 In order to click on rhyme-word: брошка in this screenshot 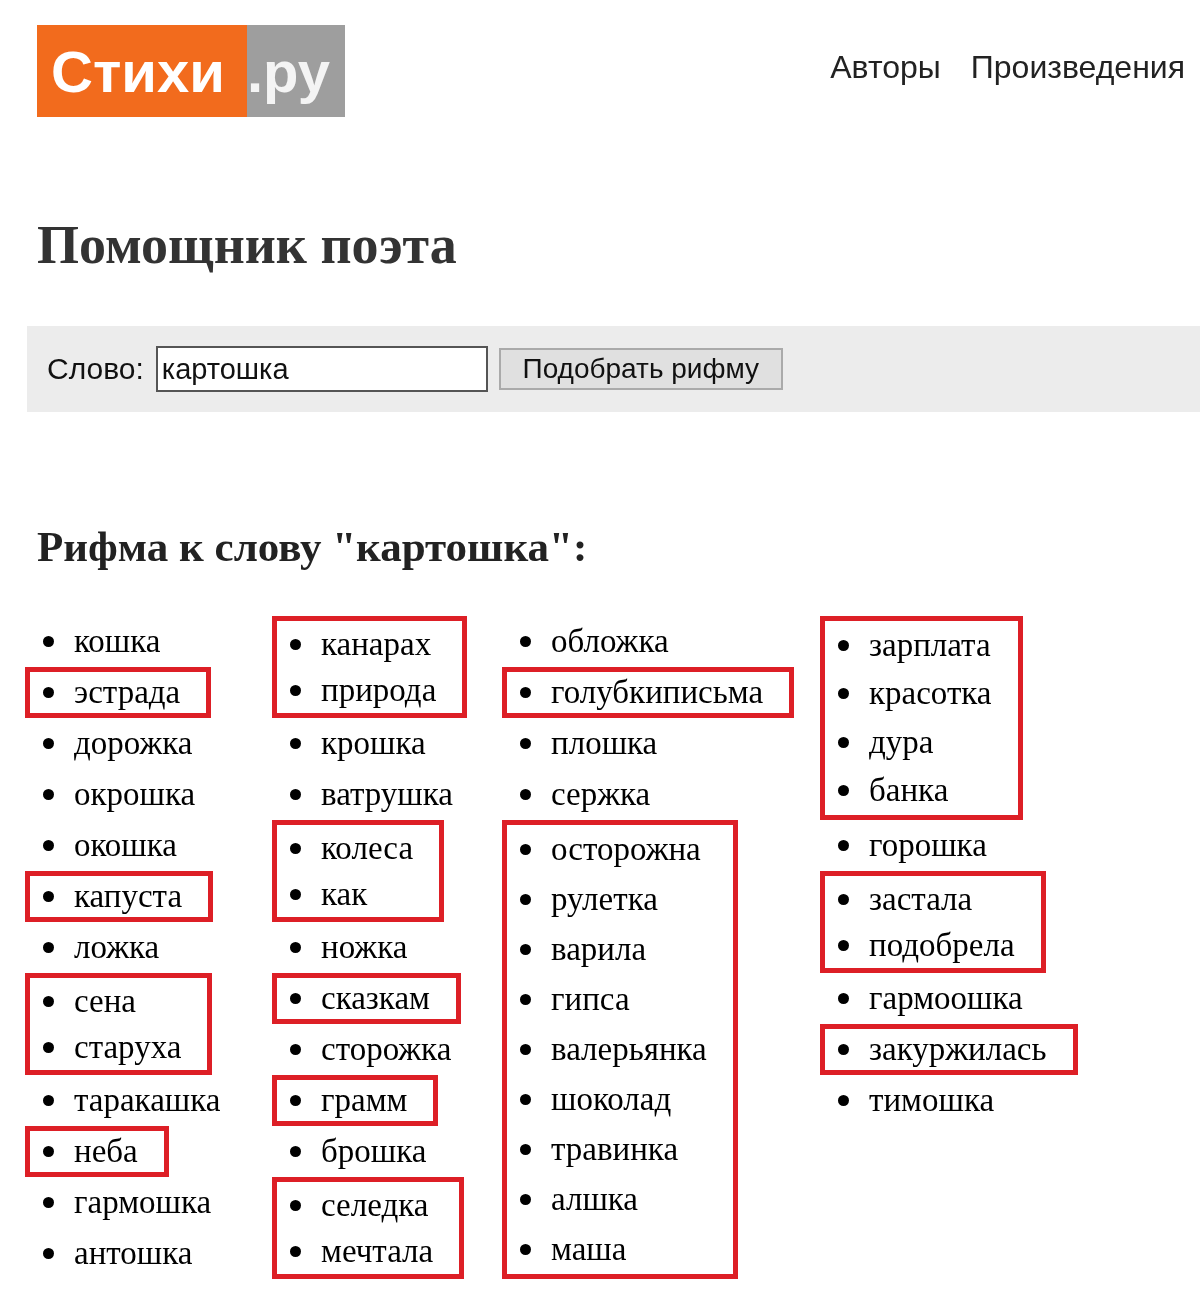, I will do `click(374, 1151)`.